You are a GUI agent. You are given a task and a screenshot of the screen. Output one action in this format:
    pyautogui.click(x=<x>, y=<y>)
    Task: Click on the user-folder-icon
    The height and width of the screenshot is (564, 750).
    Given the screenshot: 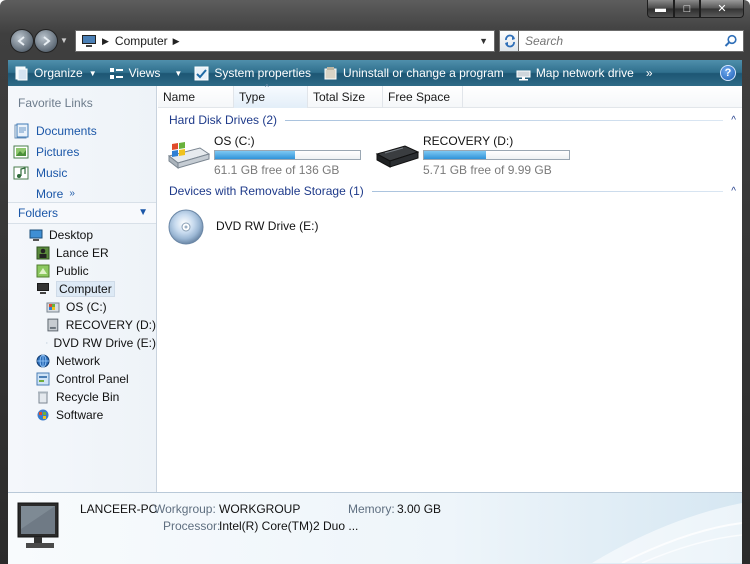 What is the action you would take?
    pyautogui.click(x=43, y=253)
    